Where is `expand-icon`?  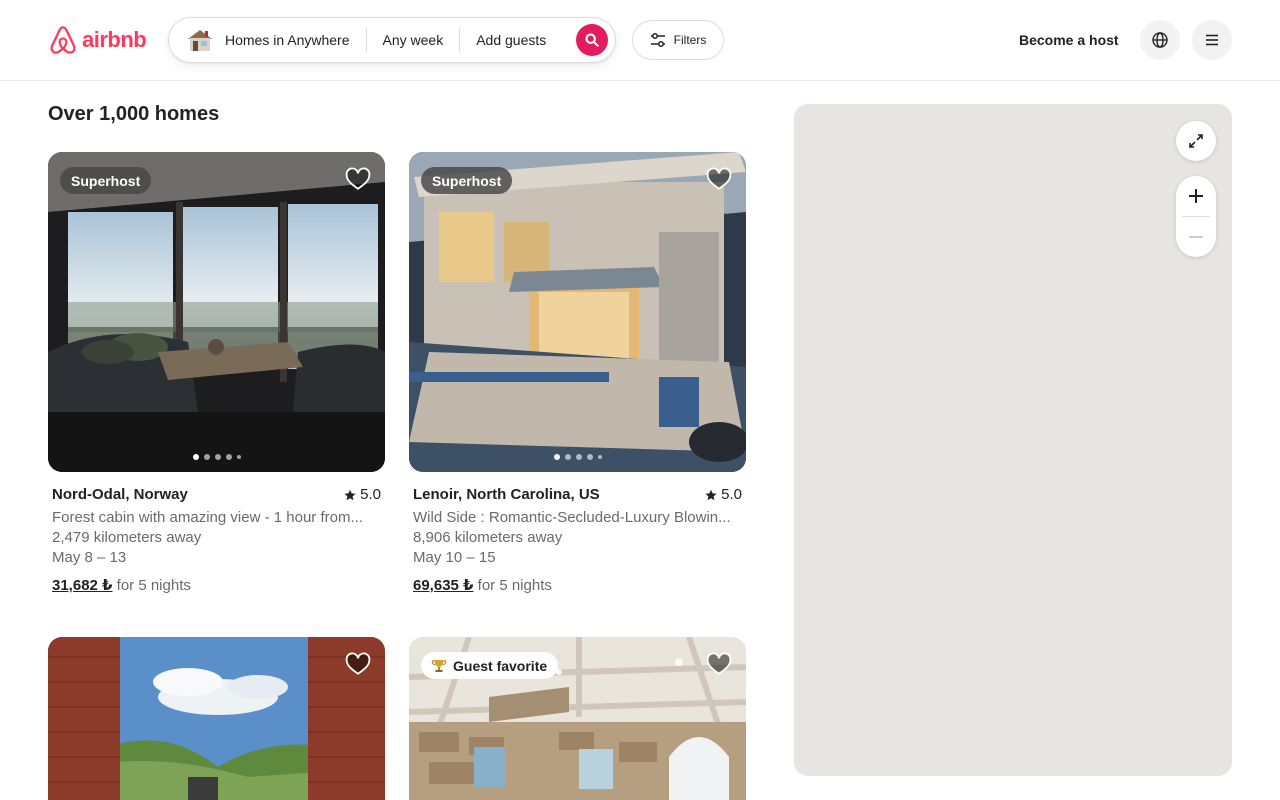 expand-icon is located at coordinates (1196, 141).